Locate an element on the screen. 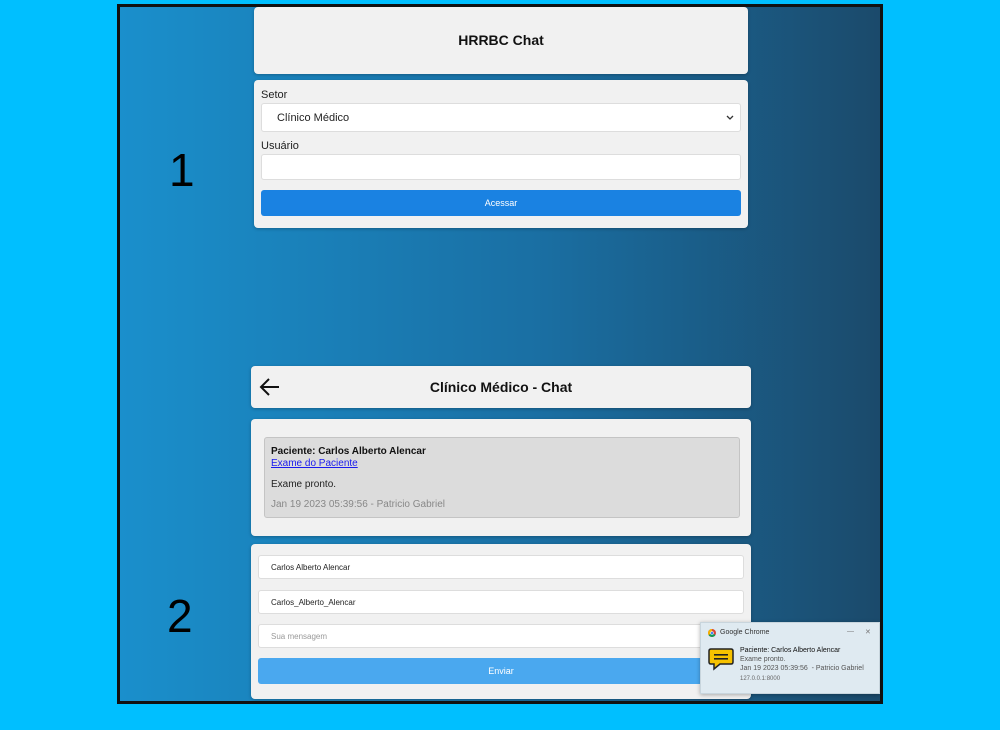 Image resolution: width=1000 pixels, height=730 pixels. step-number-2: 2 is located at coordinates (180, 616).